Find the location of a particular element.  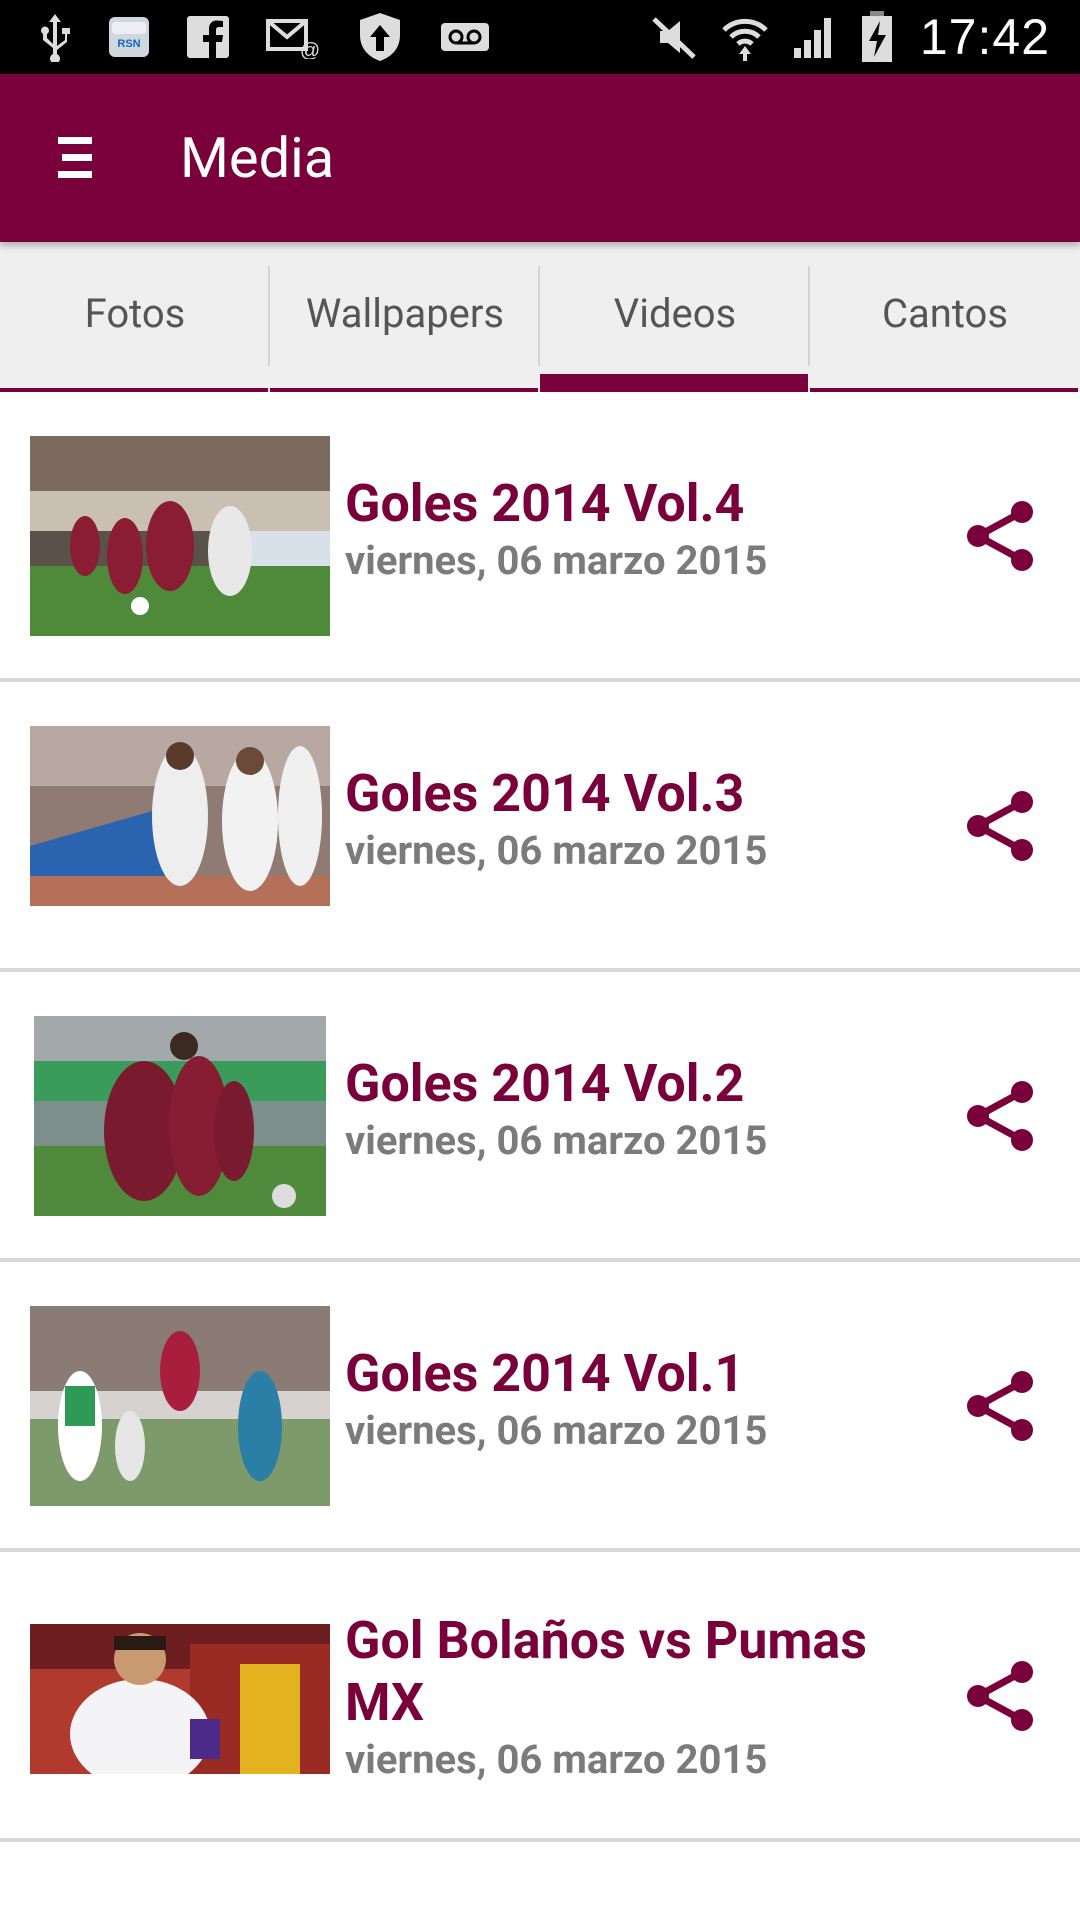

video-text: Goles 2014 Vol.3 viernes, 06 marzo 2015 is located at coordinates (635, 820).